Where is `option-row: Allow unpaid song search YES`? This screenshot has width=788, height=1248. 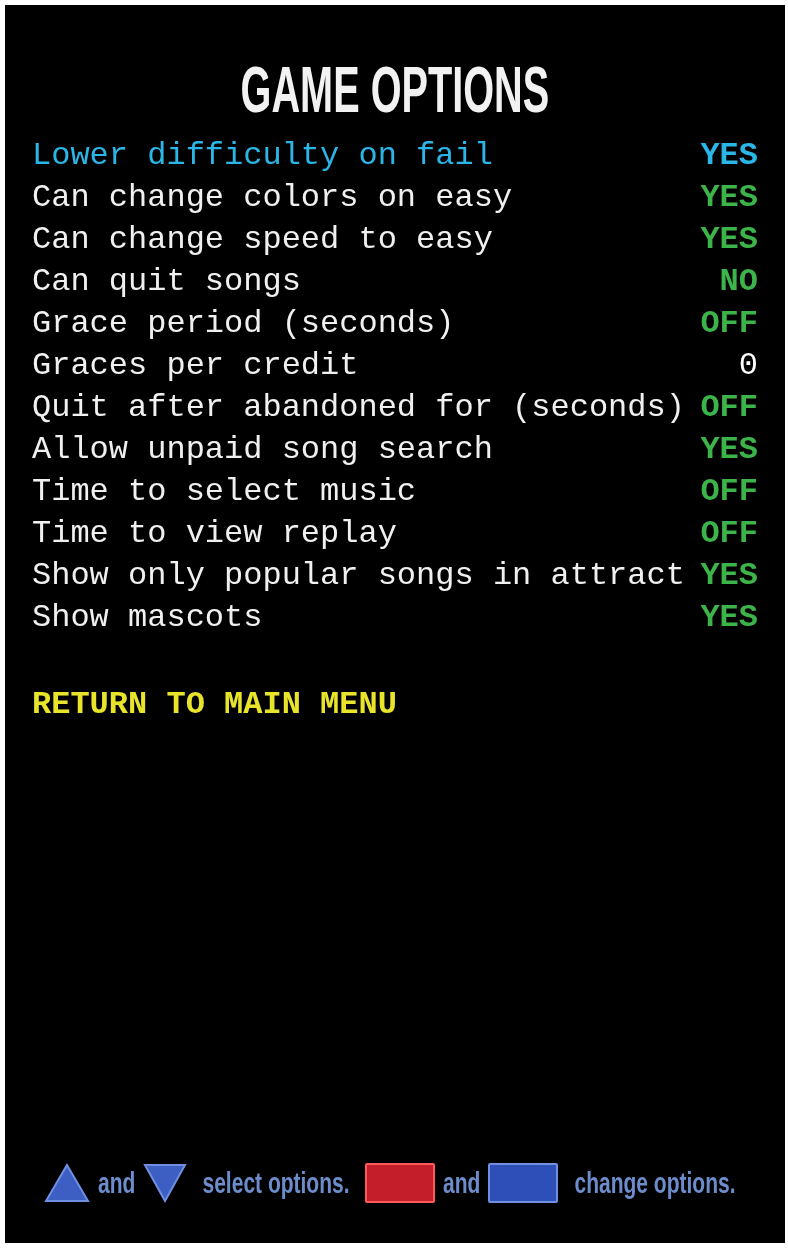 option-row: Allow unpaid song search YES is located at coordinates (395, 450).